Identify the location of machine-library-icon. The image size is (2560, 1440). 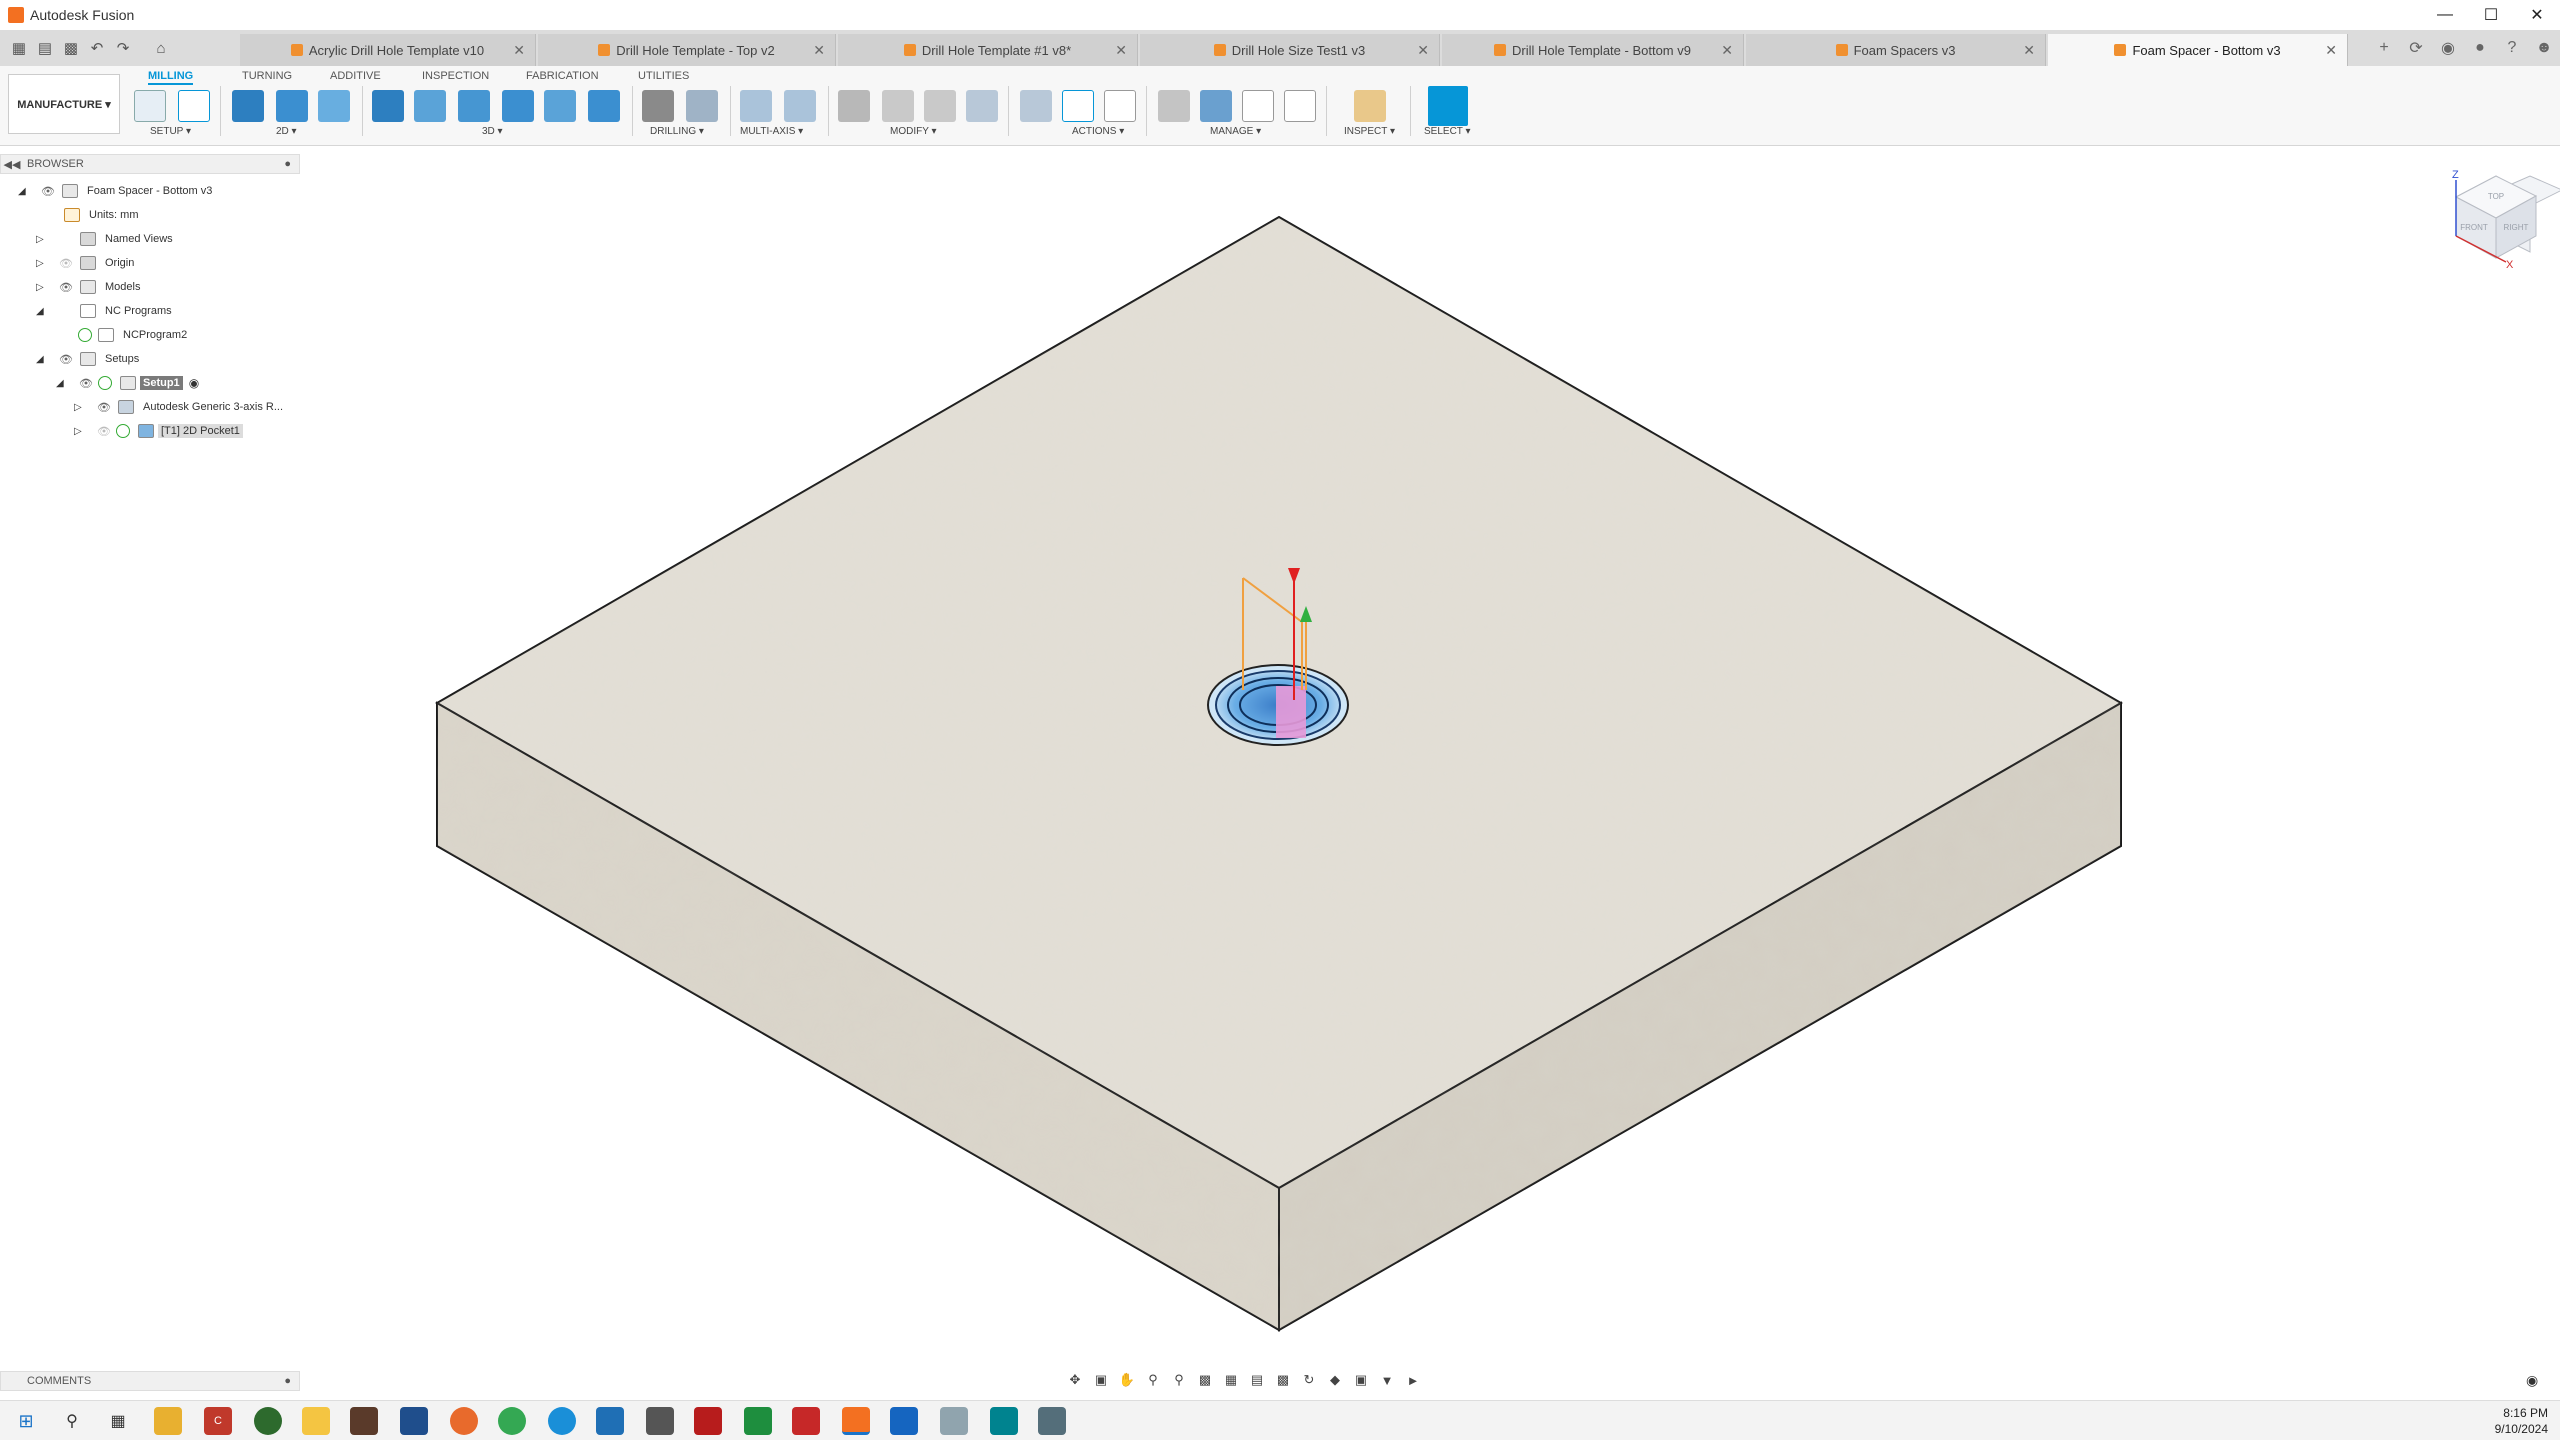
(1216, 106).